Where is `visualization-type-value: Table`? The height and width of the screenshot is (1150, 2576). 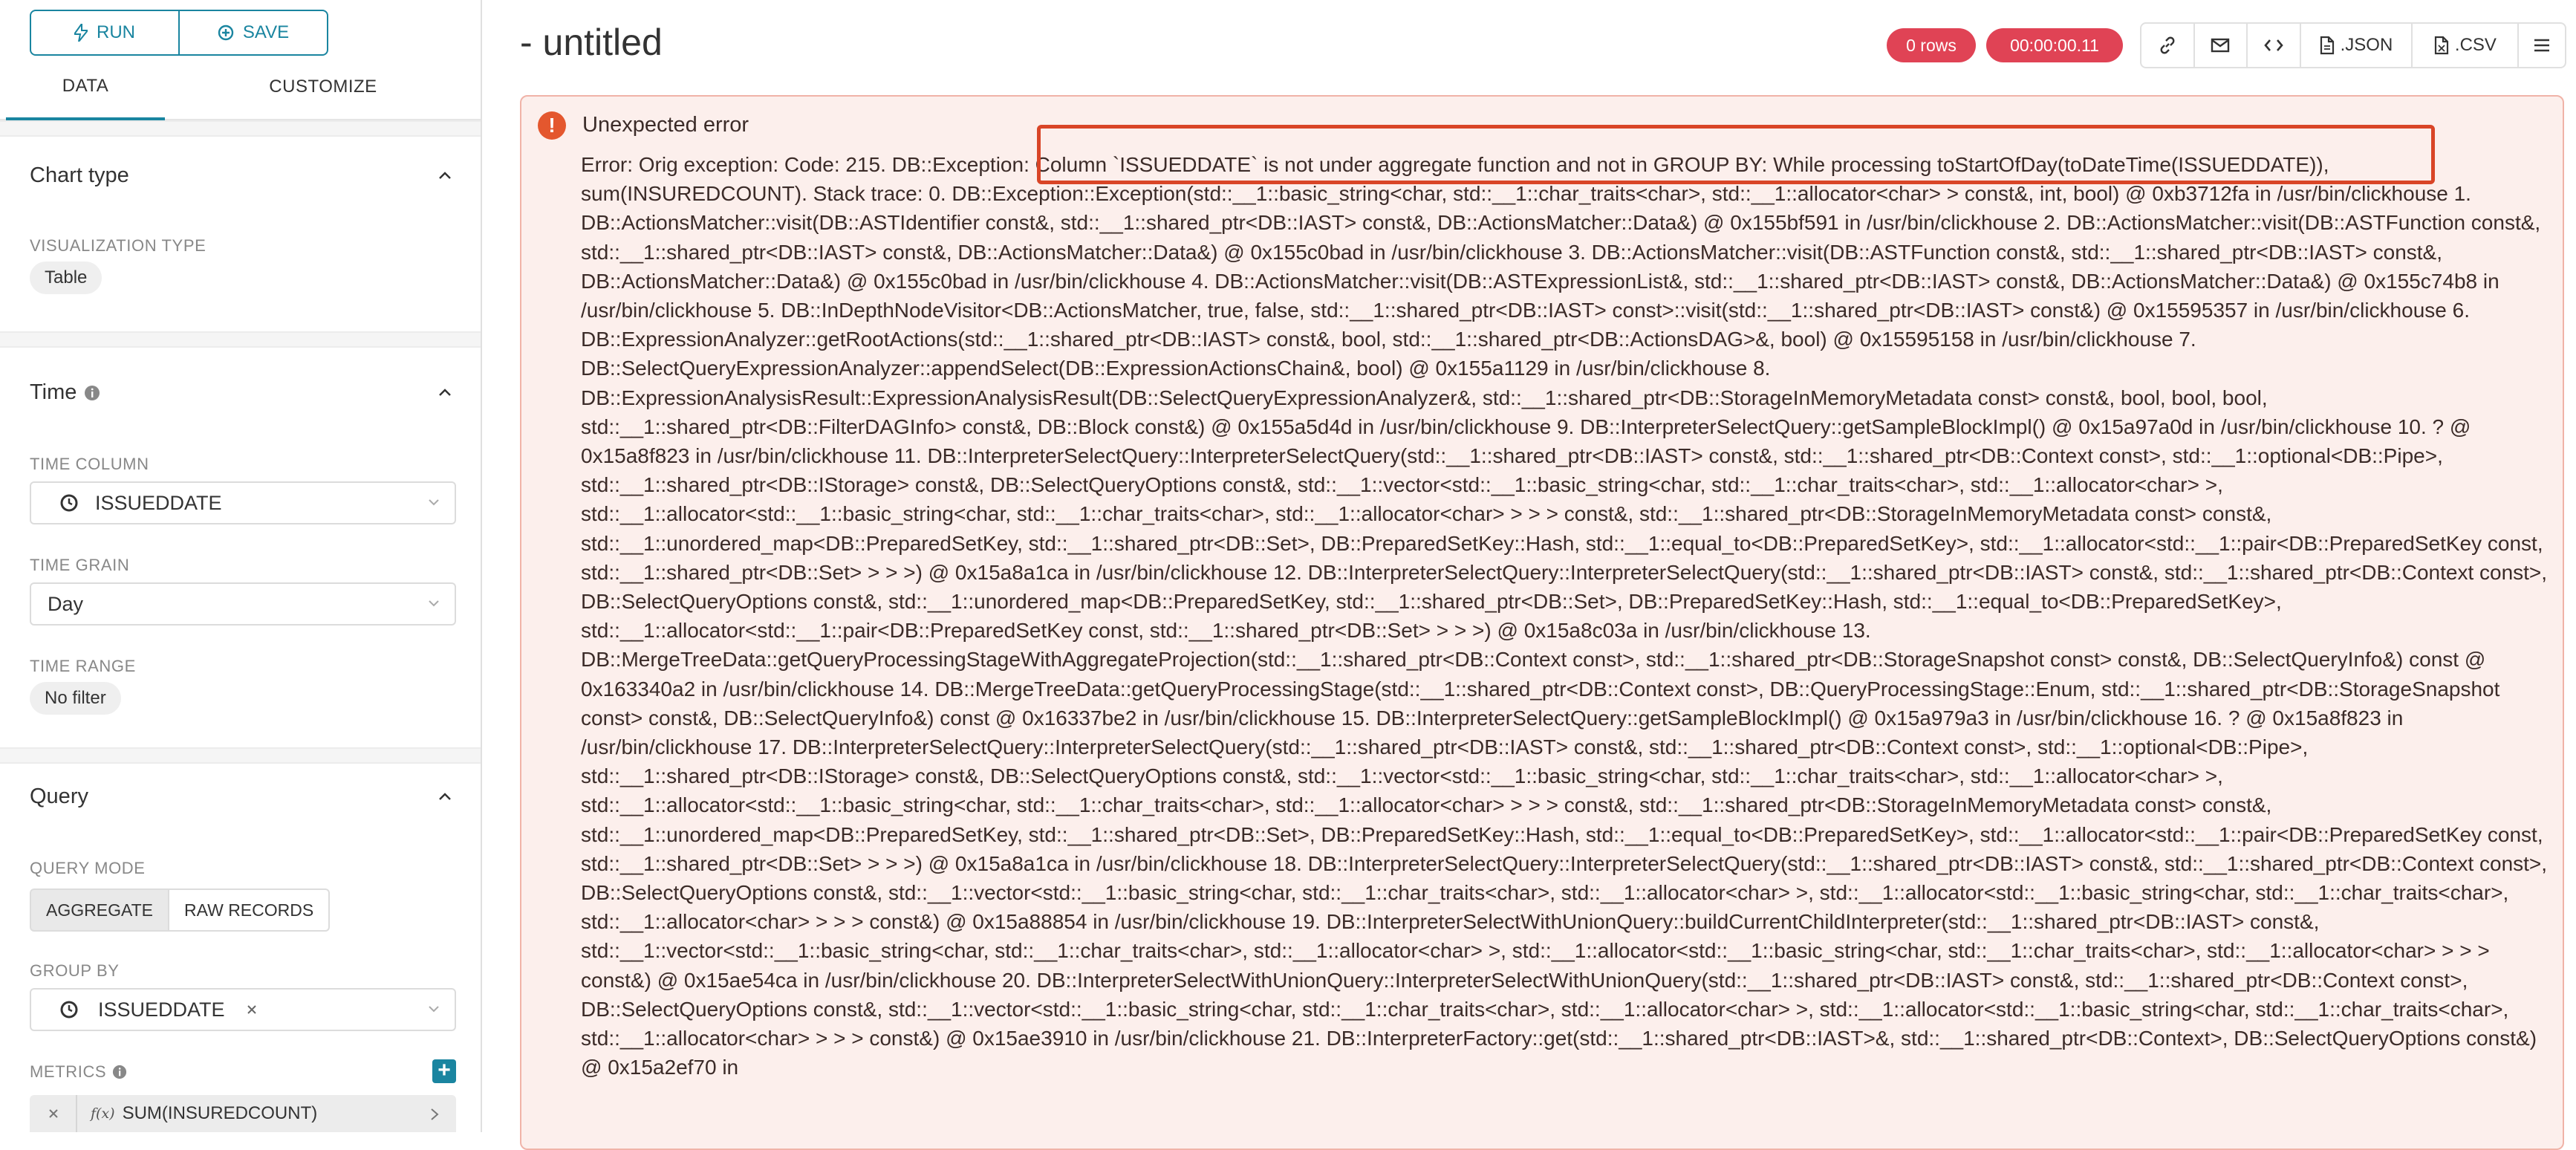
visualization-type-value: Table is located at coordinates (66, 277).